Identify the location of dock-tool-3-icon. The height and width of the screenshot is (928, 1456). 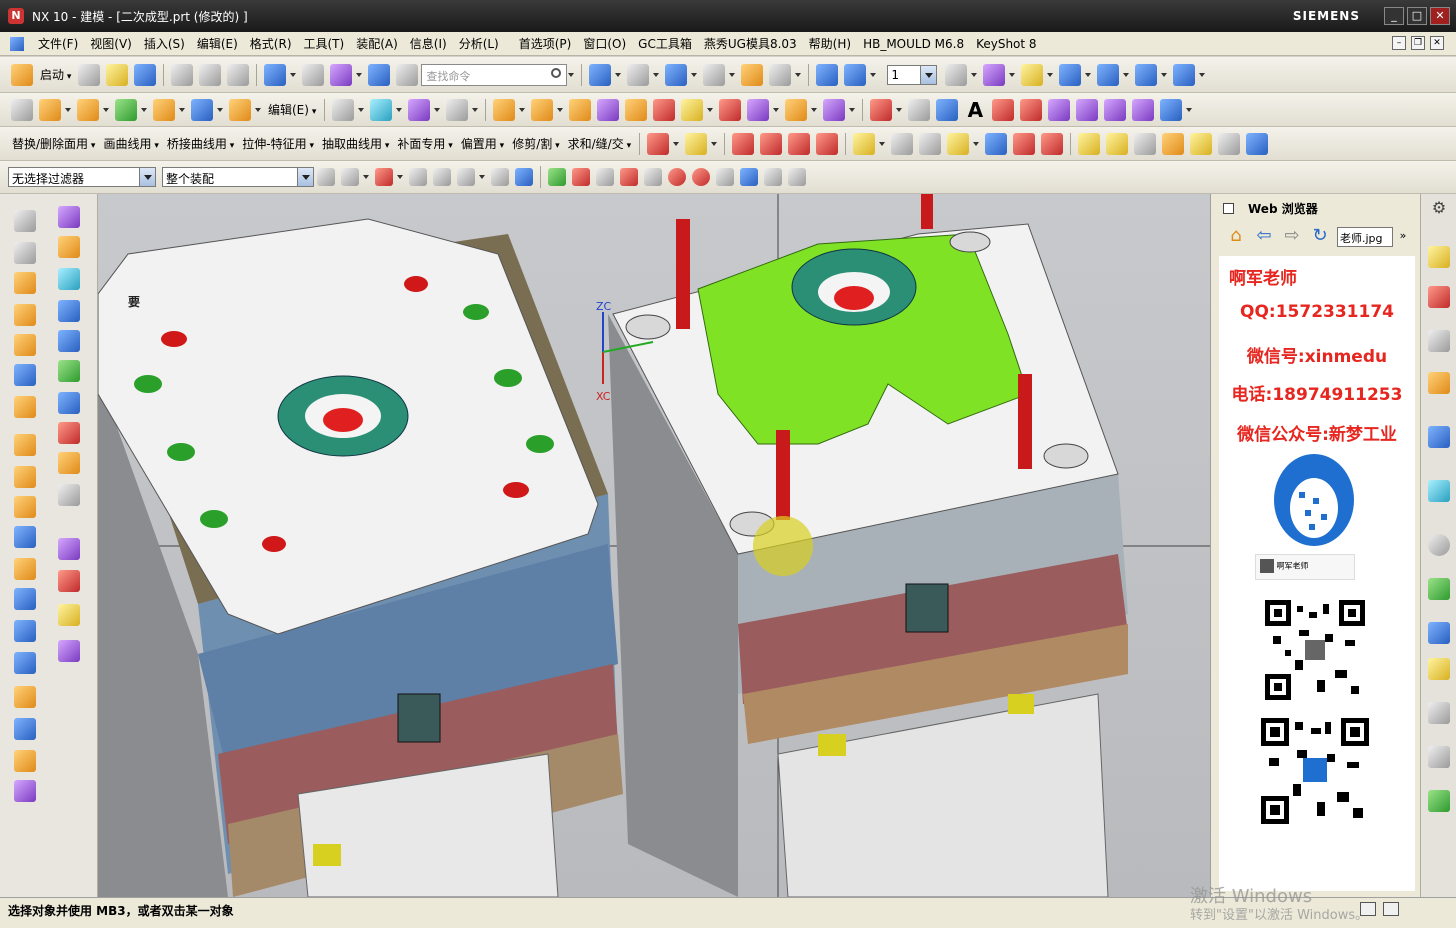
(1439, 341).